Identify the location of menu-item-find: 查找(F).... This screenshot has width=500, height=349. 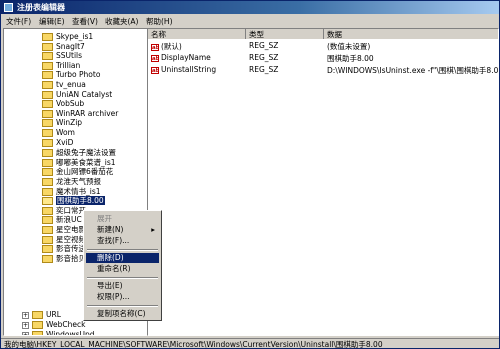
(122, 241).